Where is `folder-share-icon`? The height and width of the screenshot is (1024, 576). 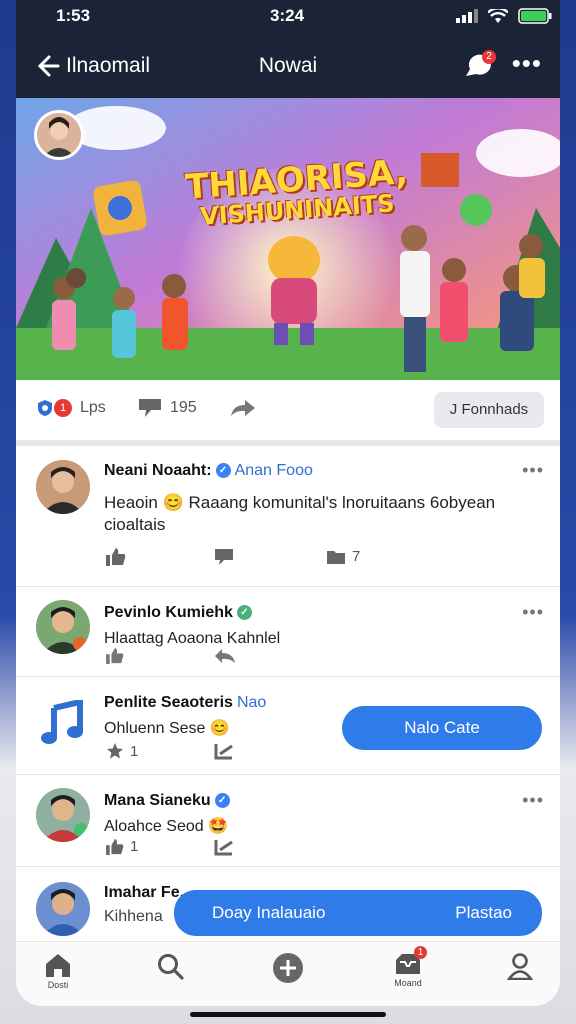 folder-share-icon is located at coordinates (336, 557).